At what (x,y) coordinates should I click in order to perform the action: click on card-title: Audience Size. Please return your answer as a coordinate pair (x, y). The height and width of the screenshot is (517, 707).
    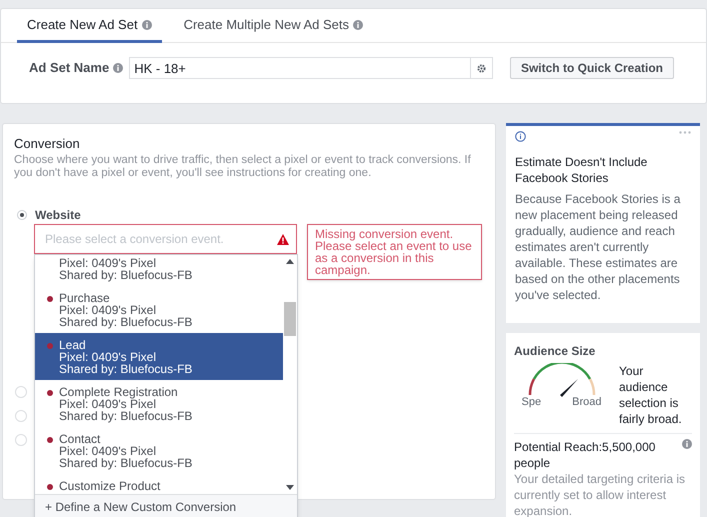
    Looking at the image, I should click on (555, 351).